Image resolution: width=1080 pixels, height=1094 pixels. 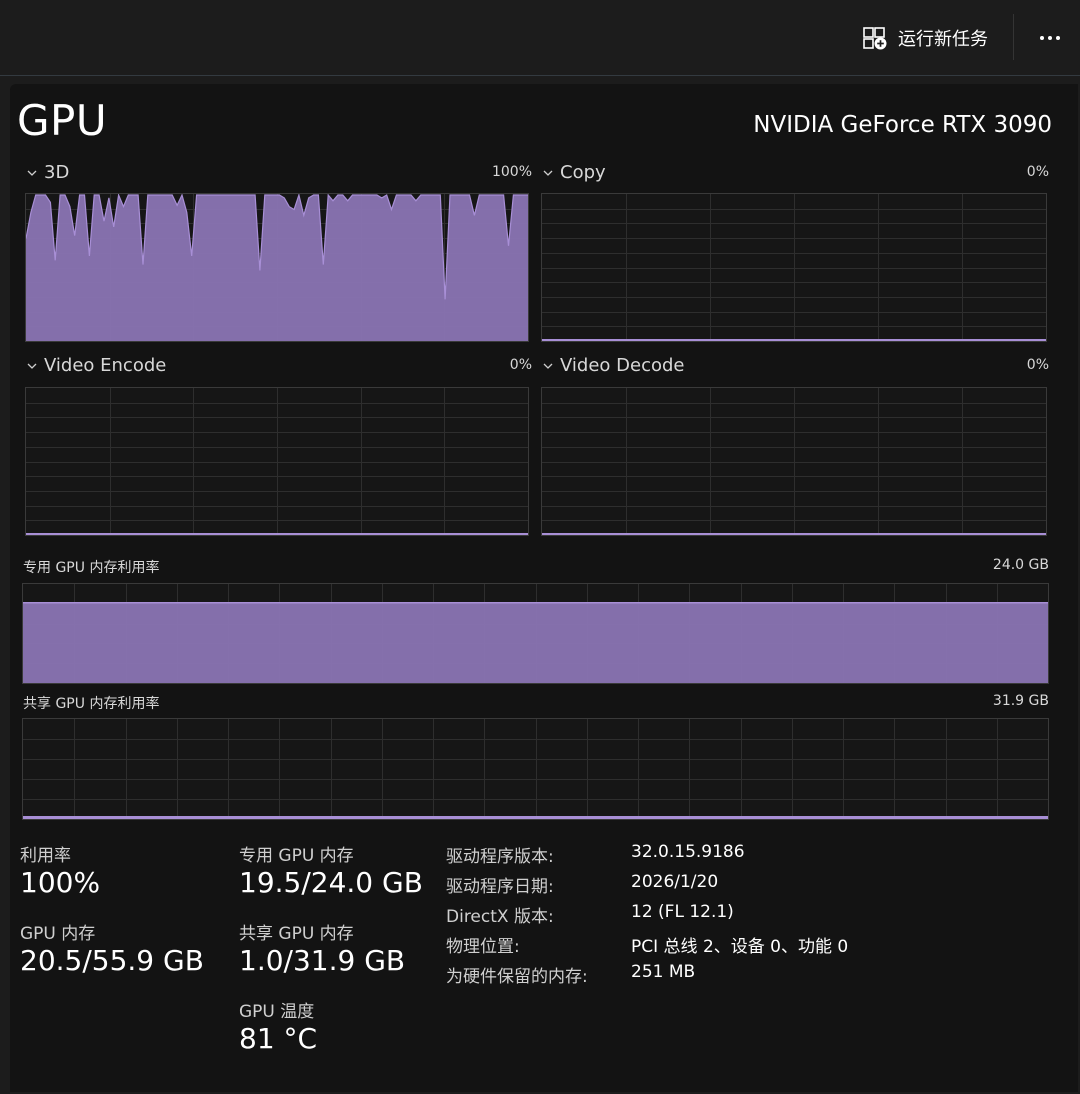 I want to click on more-options-button, so click(x=1050, y=38).